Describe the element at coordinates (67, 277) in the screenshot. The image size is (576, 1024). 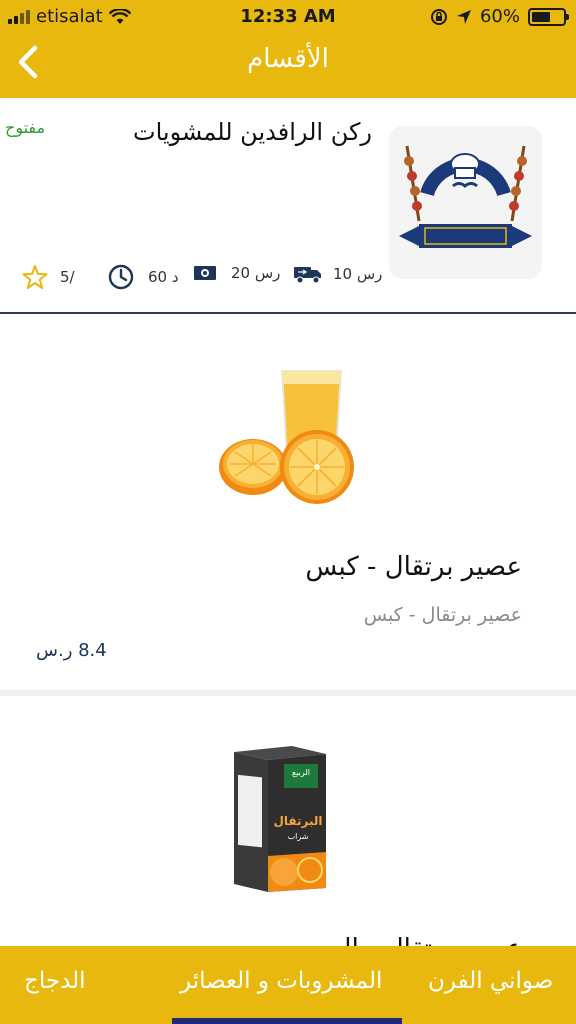
I see `rating-value: 5/` at that location.